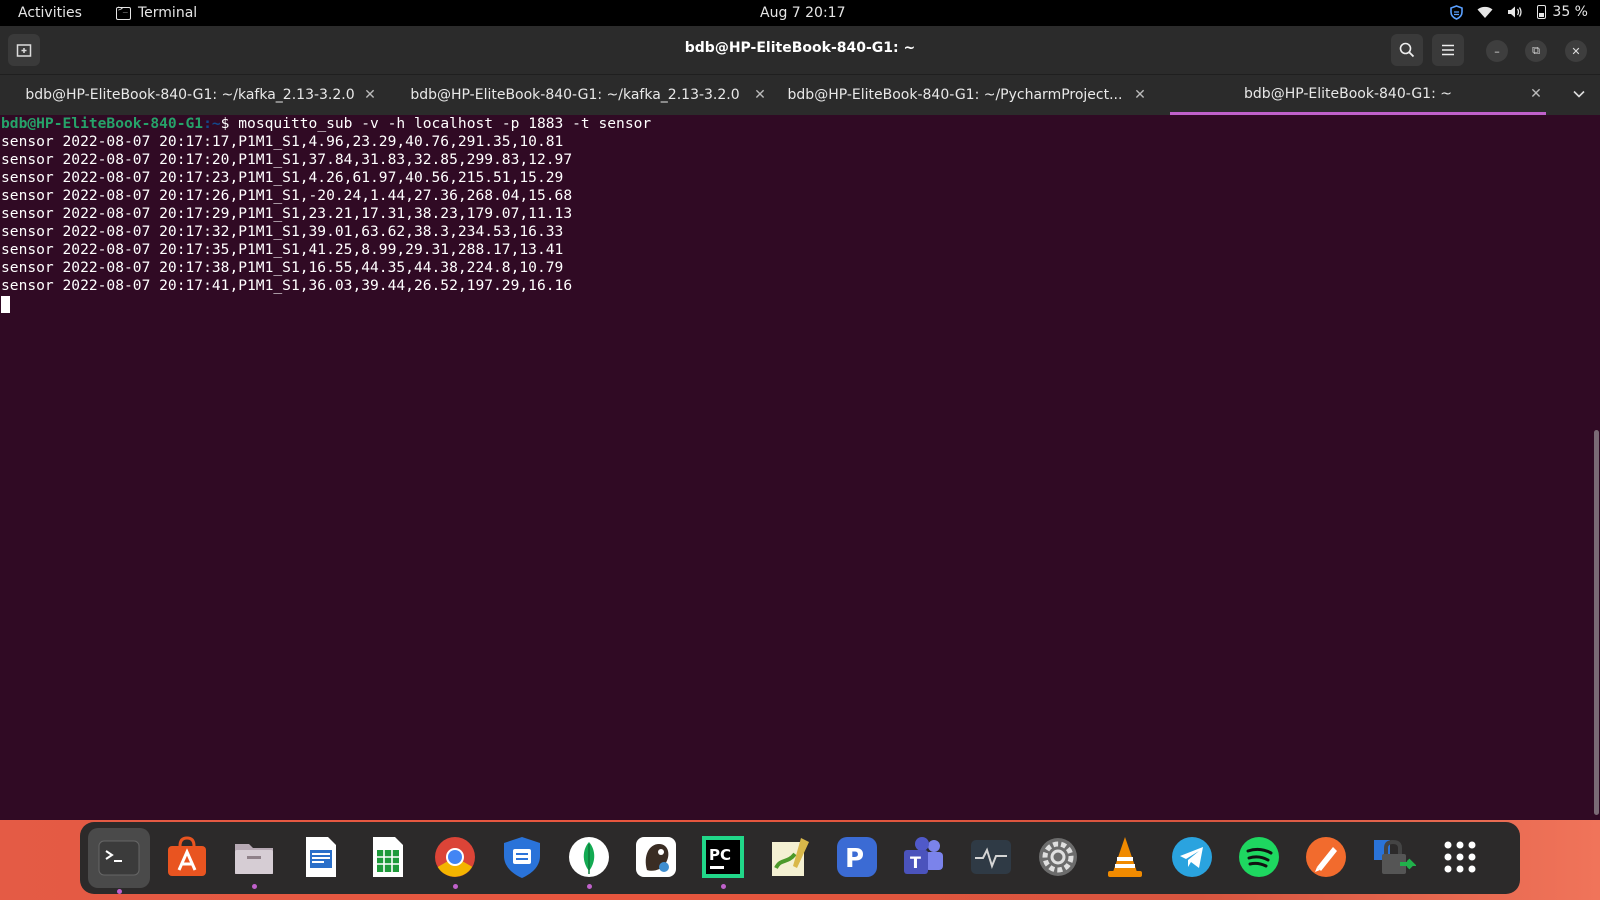 The width and height of the screenshot is (1600, 900). I want to click on minimize-button: –, so click(1497, 51).